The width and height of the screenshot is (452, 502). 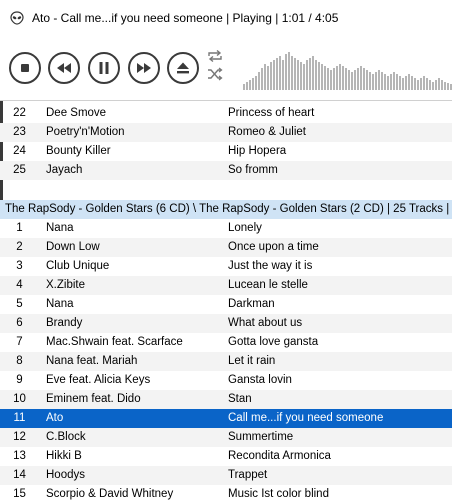 I want to click on track-artist: Hoodys, so click(x=65, y=475).